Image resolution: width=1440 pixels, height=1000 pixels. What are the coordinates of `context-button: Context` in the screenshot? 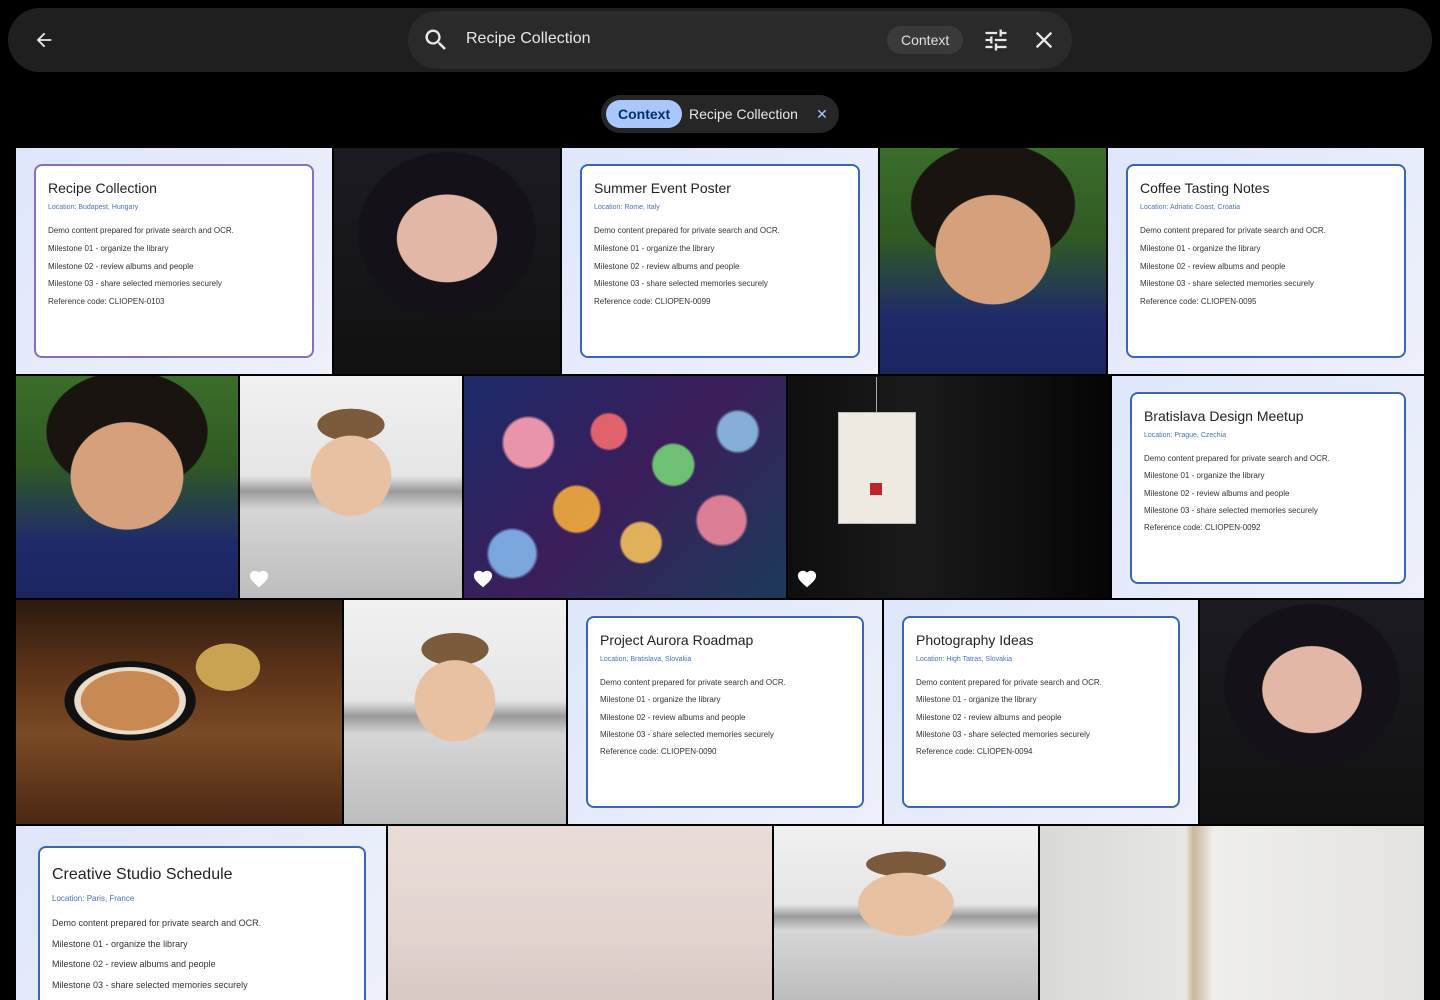 It's located at (925, 40).